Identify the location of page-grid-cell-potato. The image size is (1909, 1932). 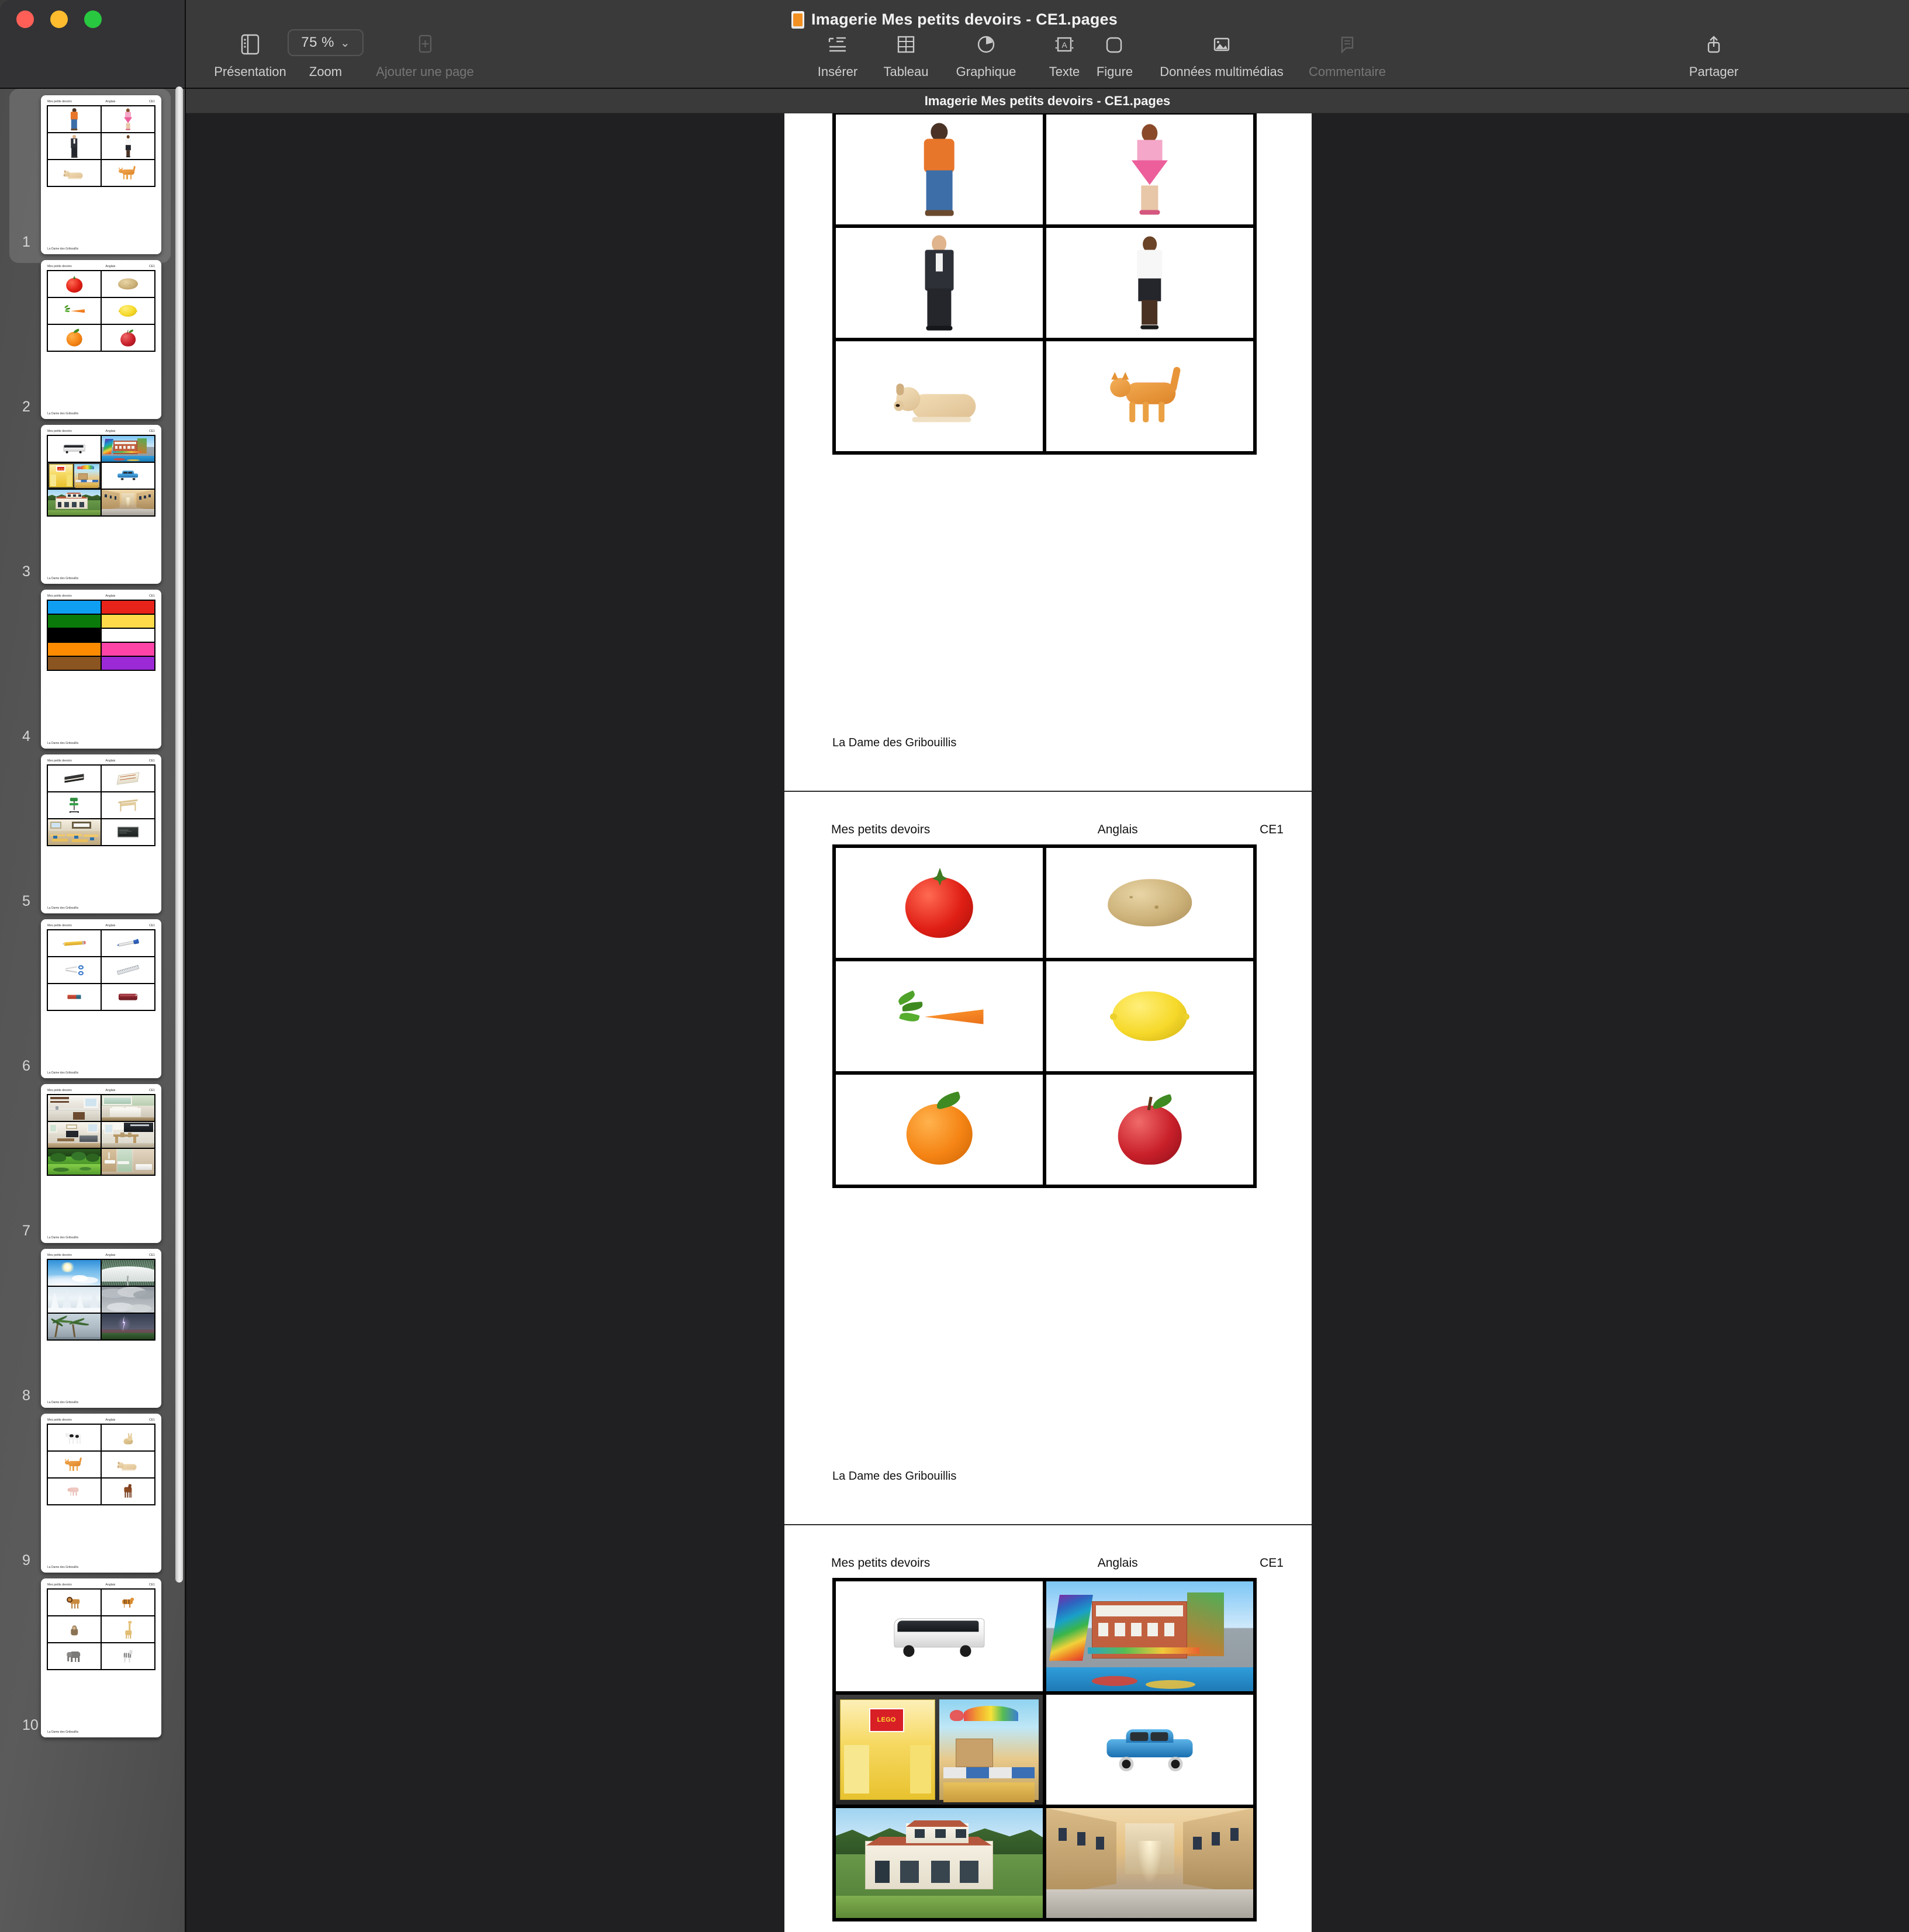
(1150, 903).